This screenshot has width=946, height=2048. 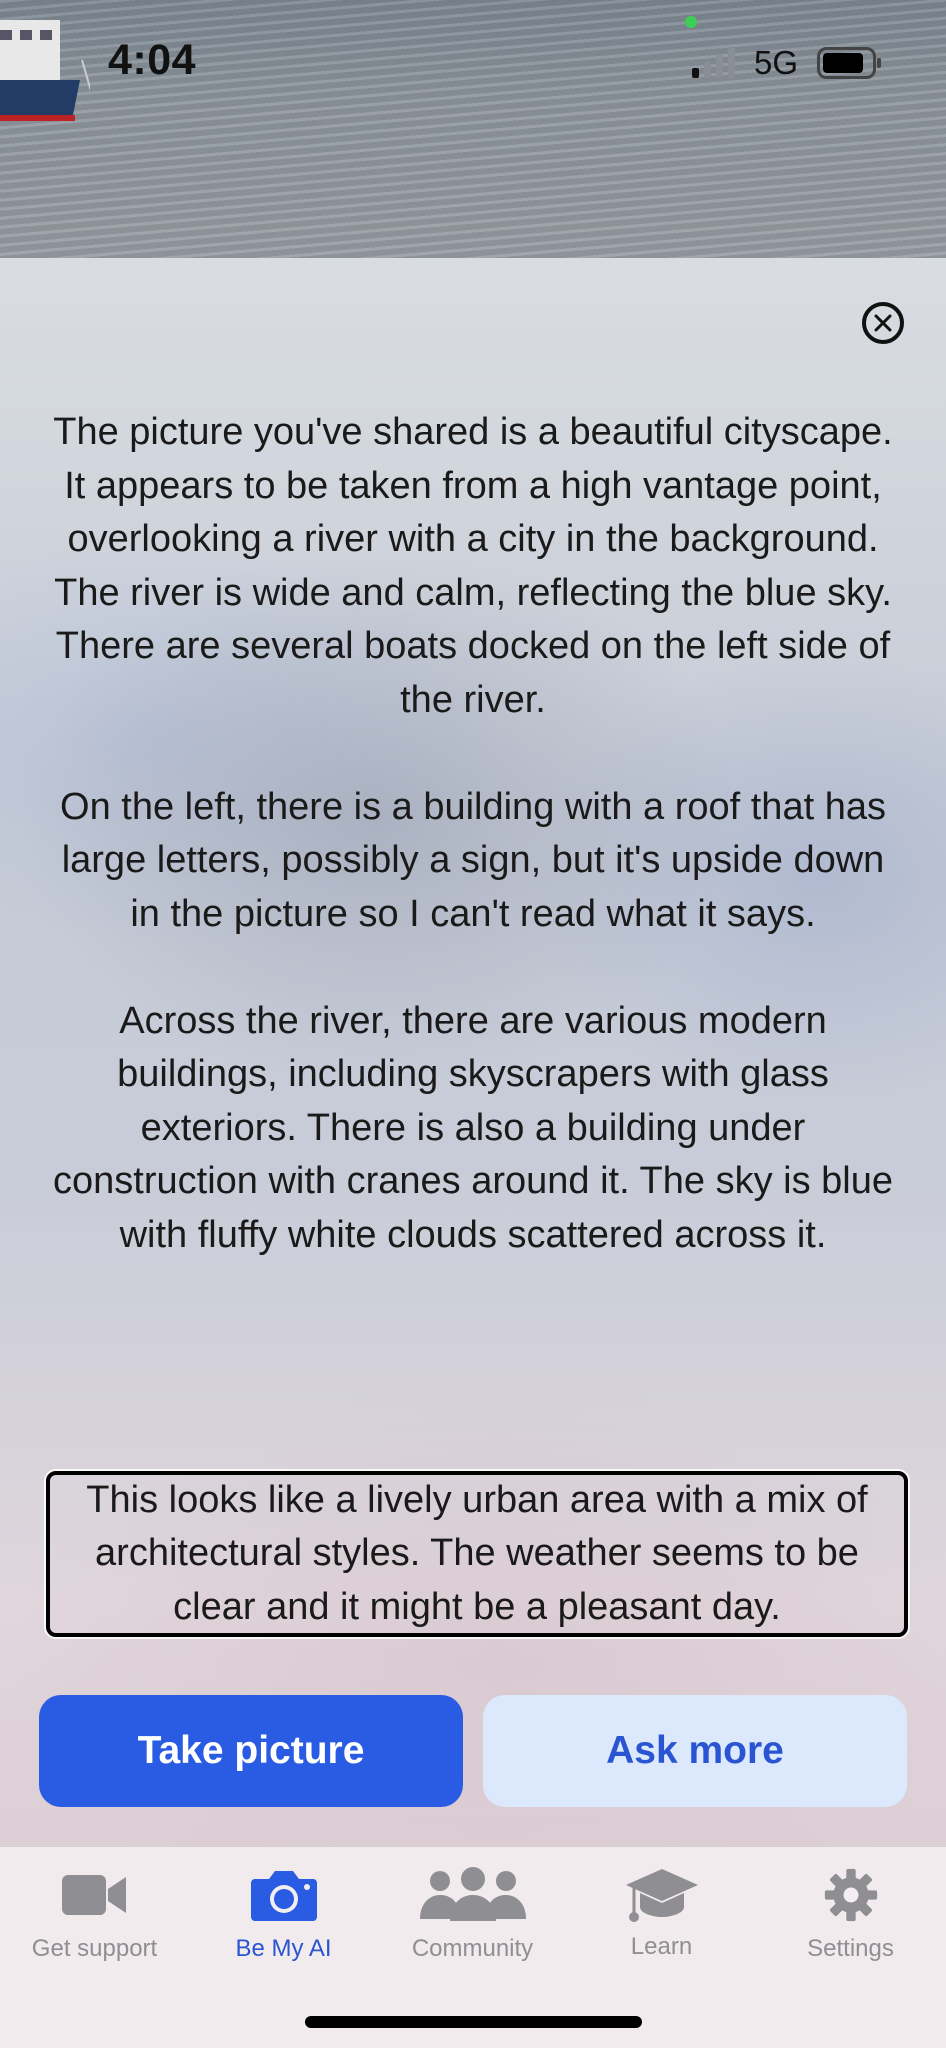 I want to click on tab-get-support: Get support, so click(x=94, y=1912).